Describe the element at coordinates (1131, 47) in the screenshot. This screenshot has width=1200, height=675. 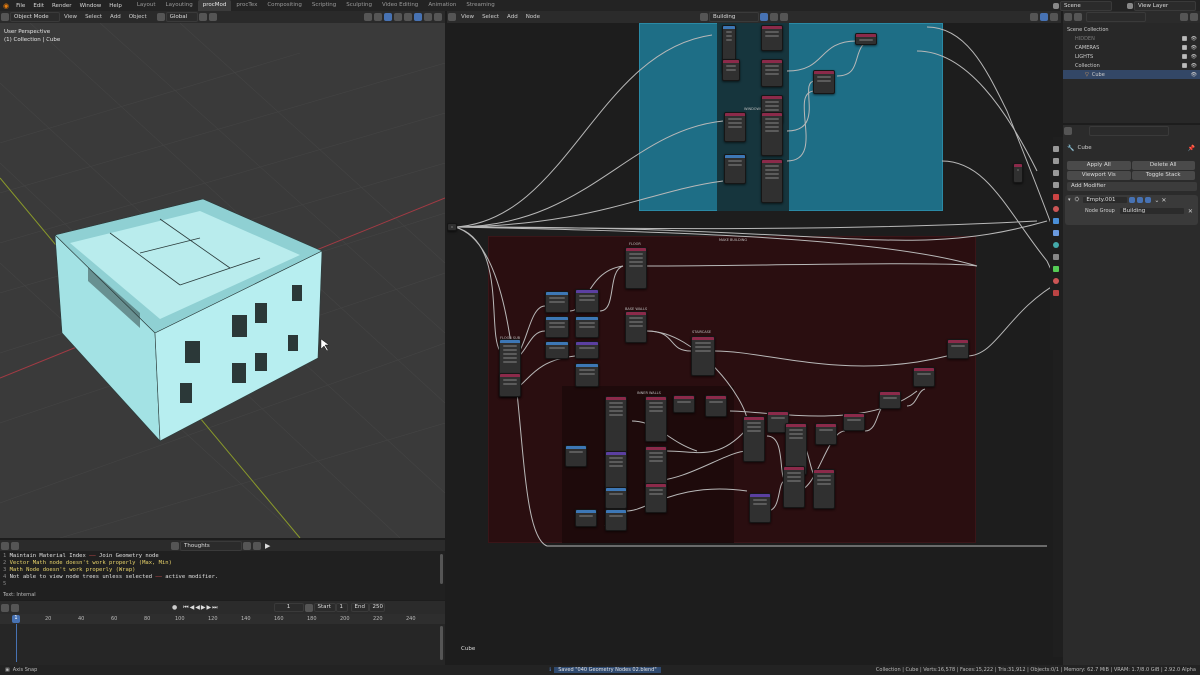
I see `outliner-item-cameras: CAMERAS 👁` at that location.